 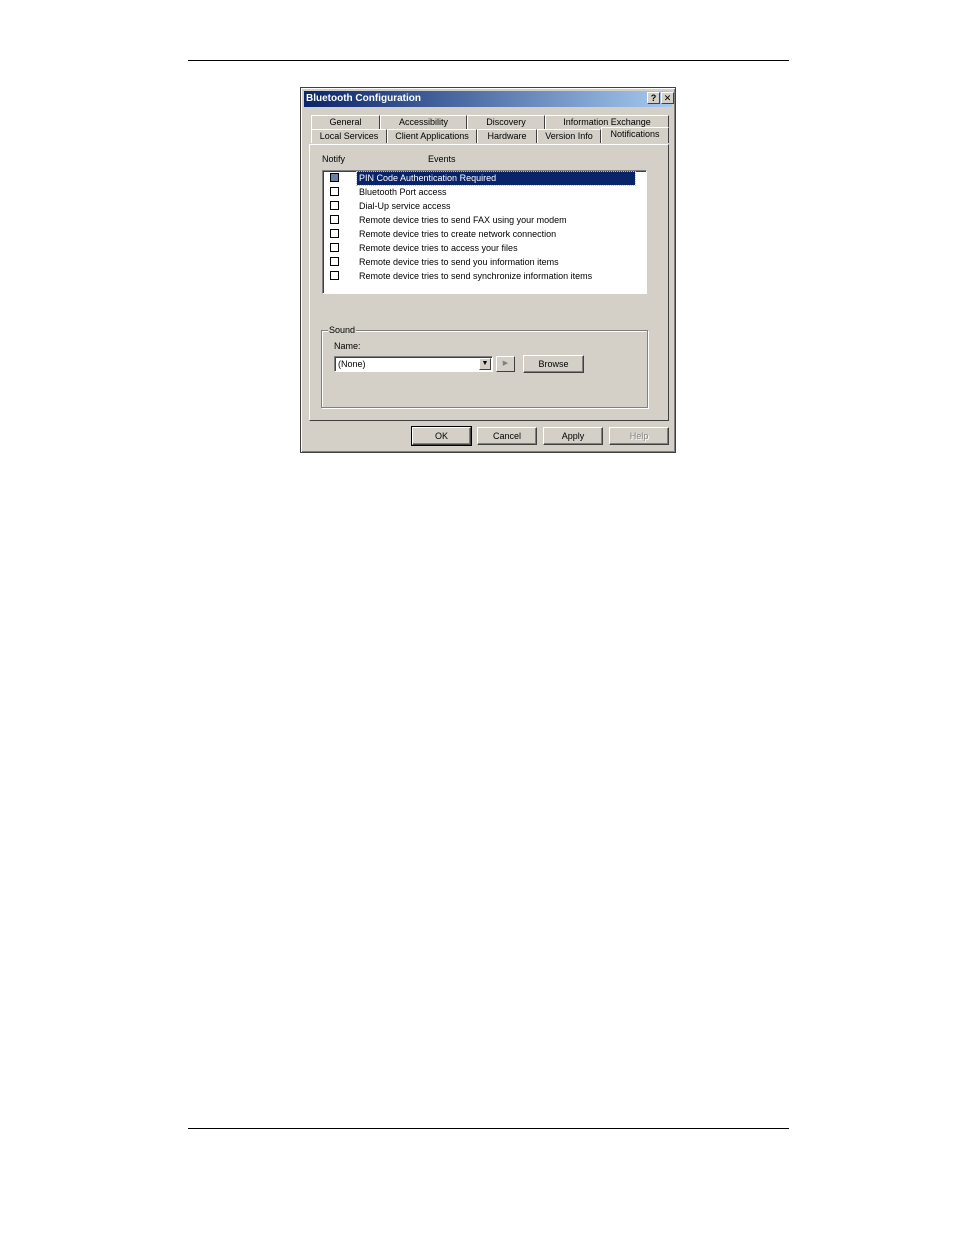 I want to click on cancel-button: Cancel, so click(x=507, y=436).